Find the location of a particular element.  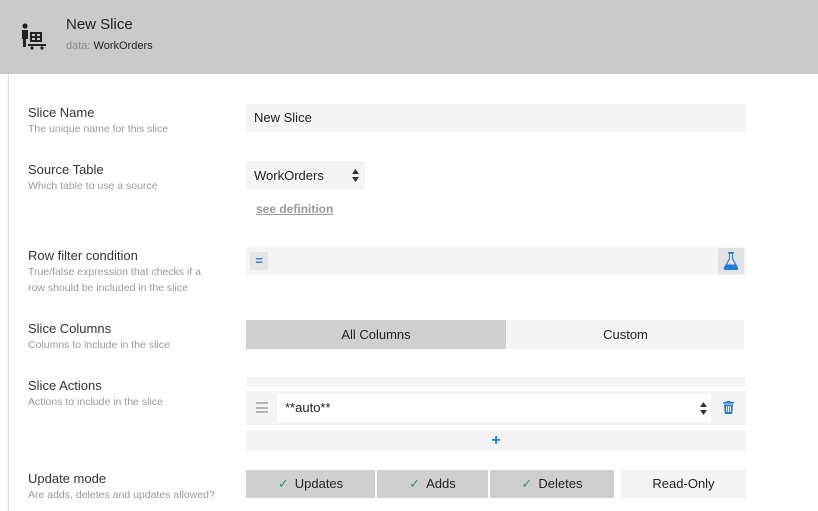

source-table-value: WorkOrders is located at coordinates (289, 175).